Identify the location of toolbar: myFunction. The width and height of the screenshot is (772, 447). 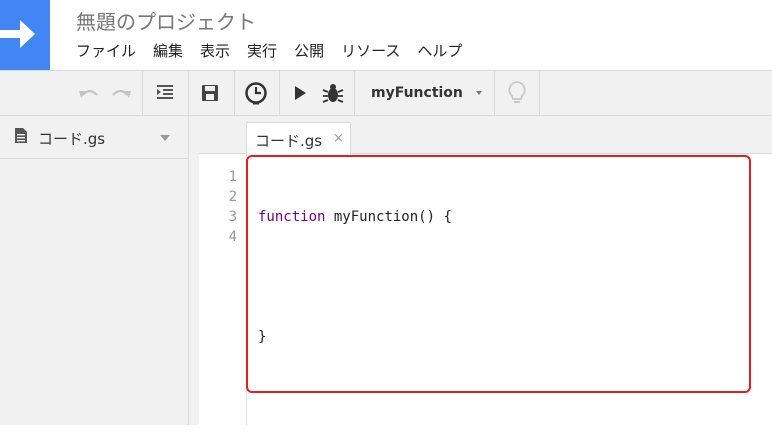
(386, 93).